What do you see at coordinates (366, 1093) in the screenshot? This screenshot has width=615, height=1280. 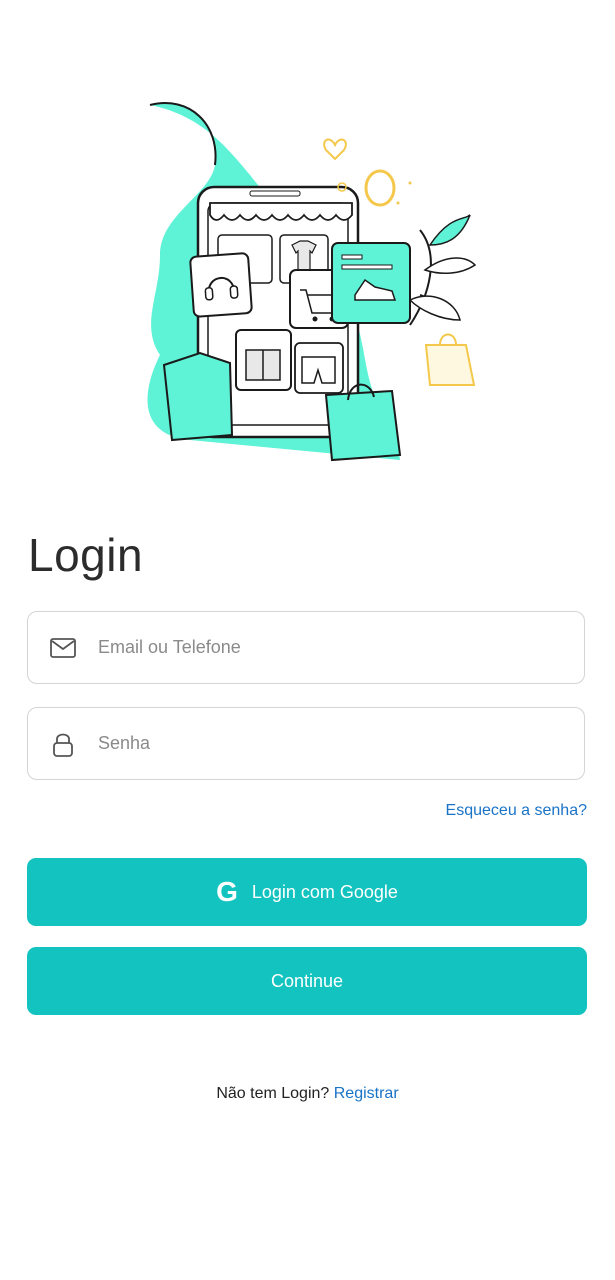 I see `register-link: Registrar` at bounding box center [366, 1093].